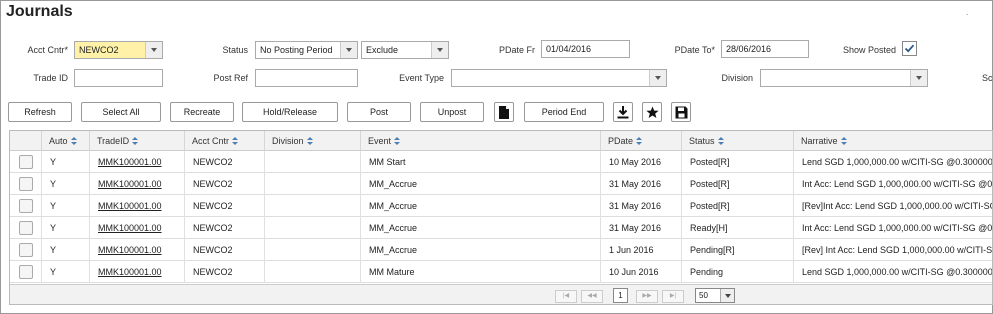 The height and width of the screenshot is (314, 993). Describe the element at coordinates (290, 112) in the screenshot. I see `hold-release-button: Hold/Release` at that location.